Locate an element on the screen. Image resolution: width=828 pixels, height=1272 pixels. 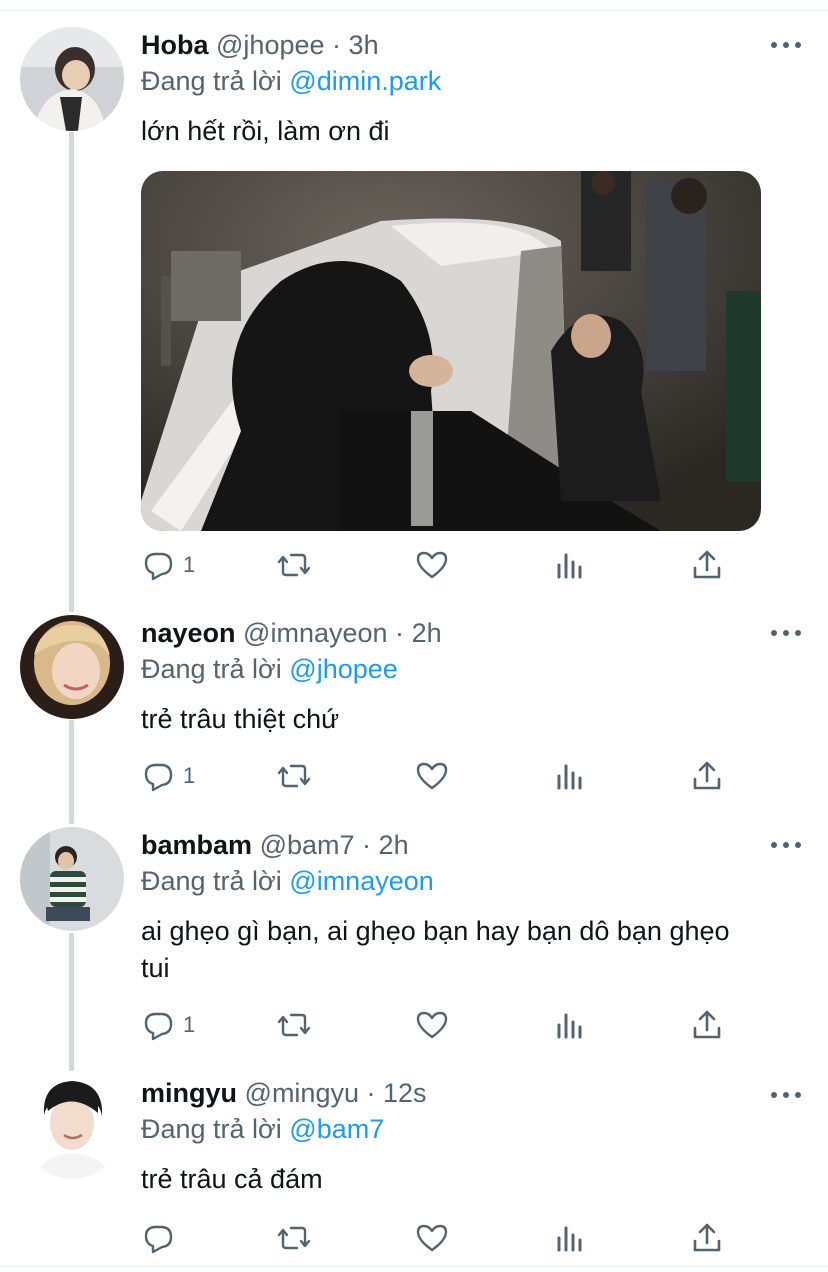
bottom-divider is located at coordinates (414, 1266).